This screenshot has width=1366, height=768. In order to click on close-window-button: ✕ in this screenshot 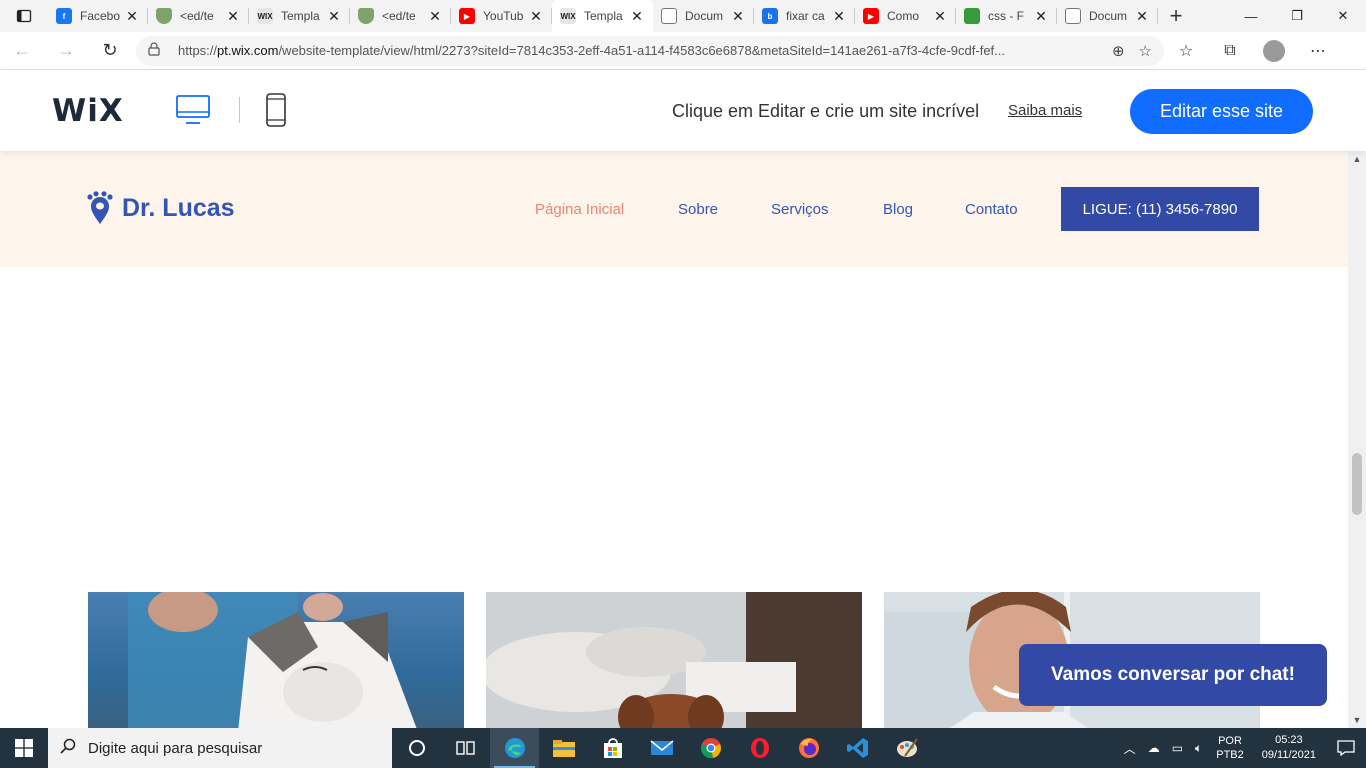, I will do `click(1343, 16)`.